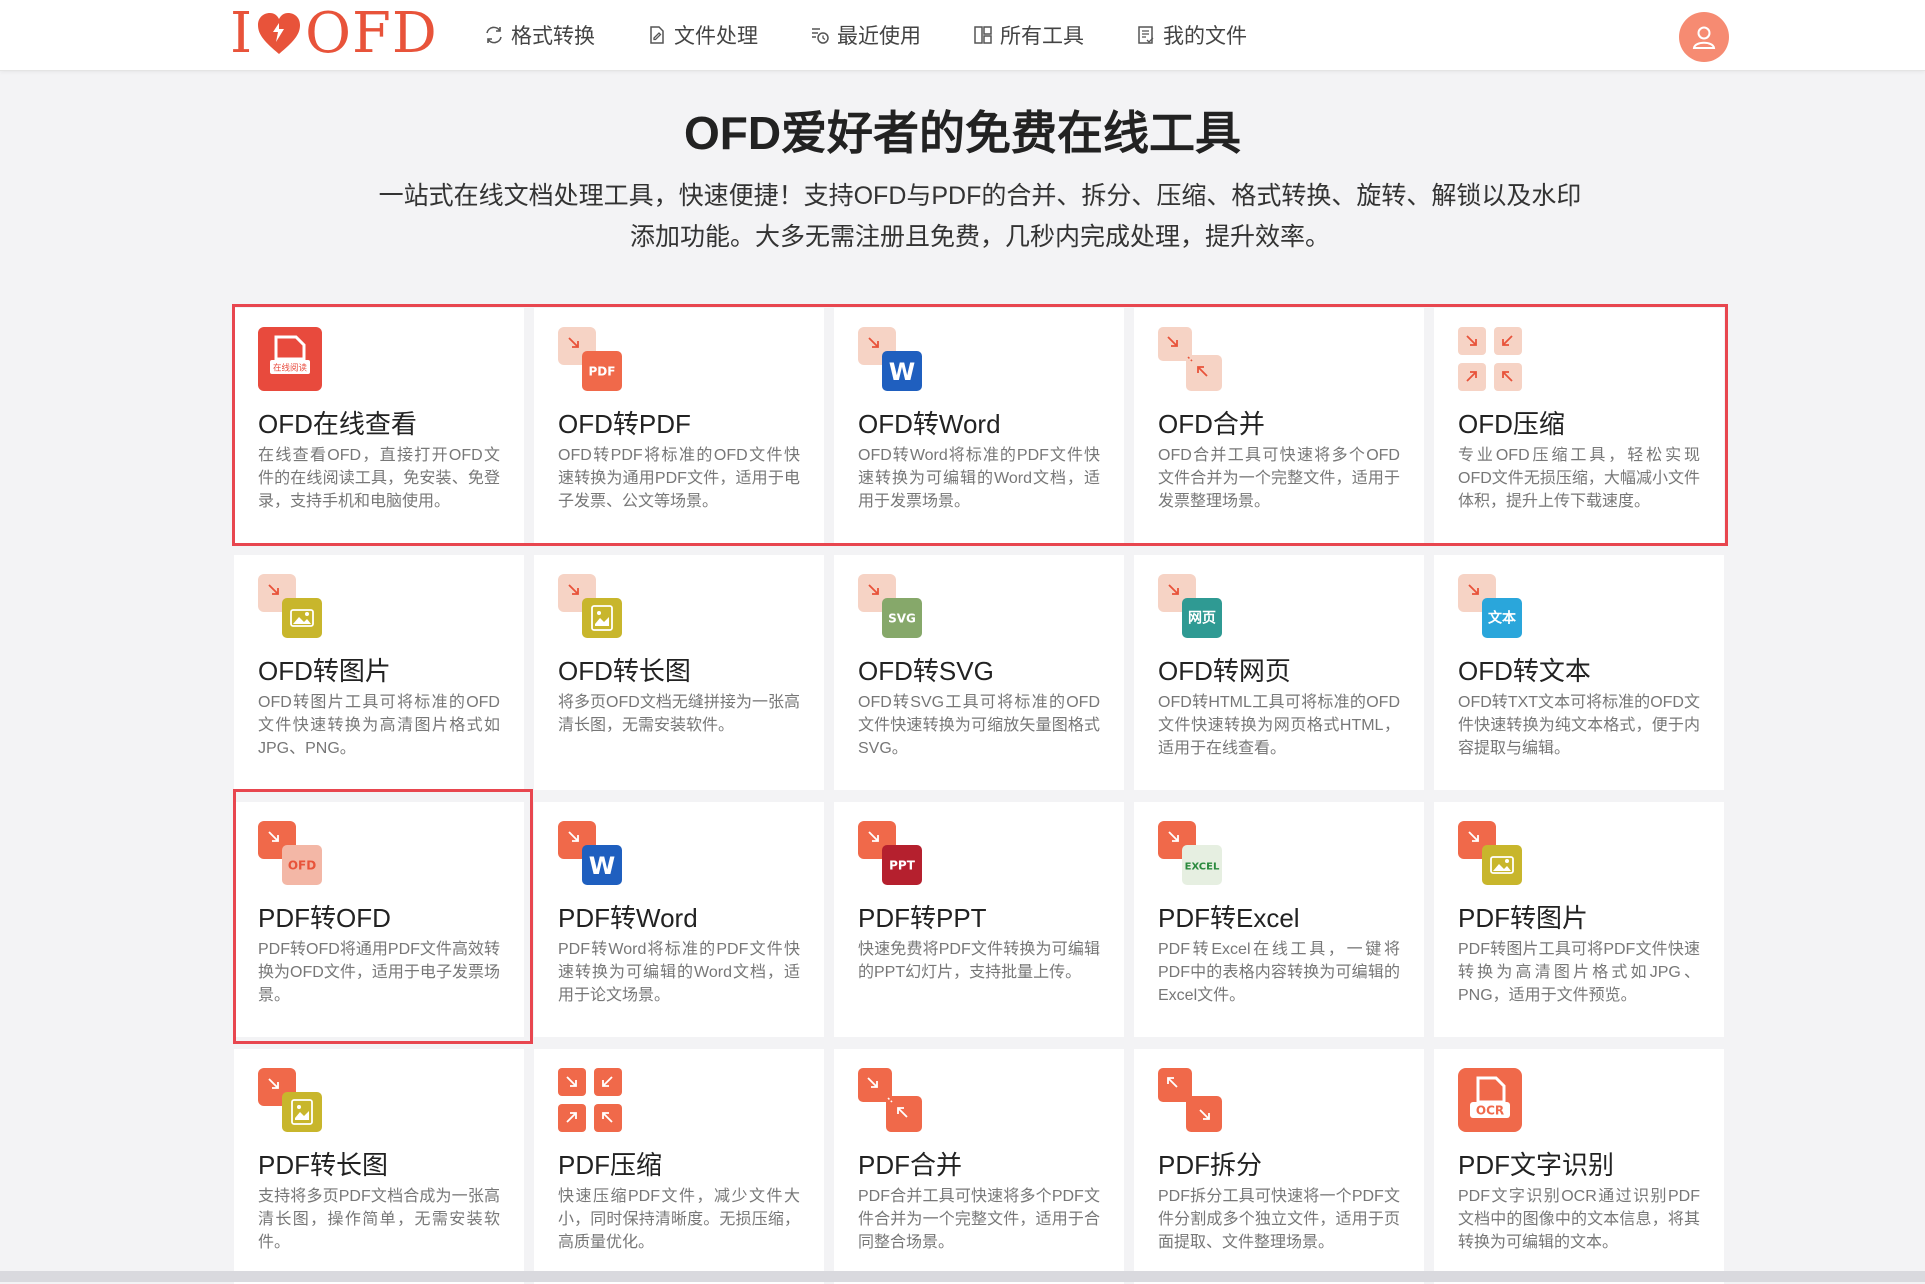 This screenshot has width=1925, height=1284. What do you see at coordinates (279, 33) in the screenshot?
I see `heart-logo-icon` at bounding box center [279, 33].